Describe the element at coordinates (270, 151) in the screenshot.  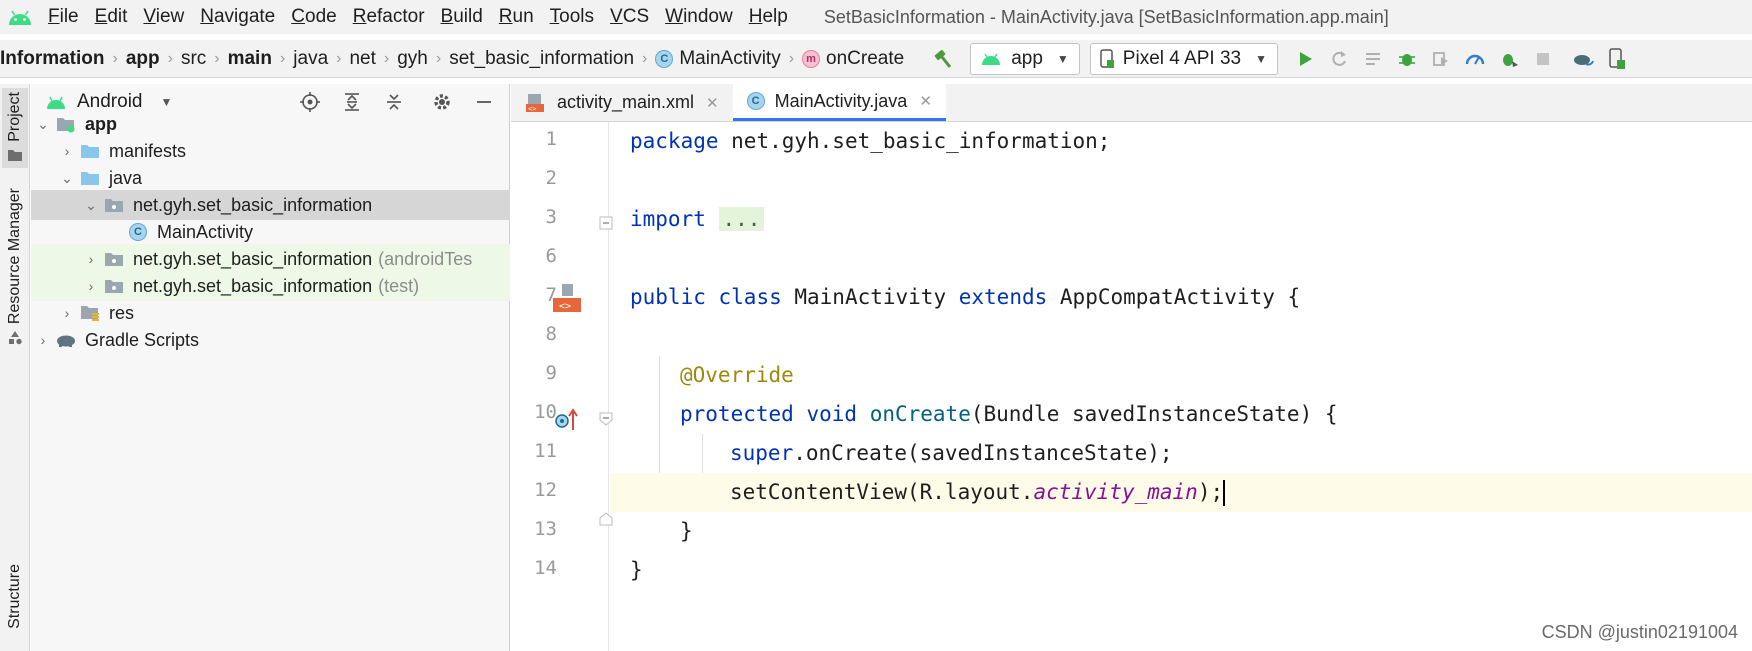
I see `tree-item-manifests: › manifests` at that location.